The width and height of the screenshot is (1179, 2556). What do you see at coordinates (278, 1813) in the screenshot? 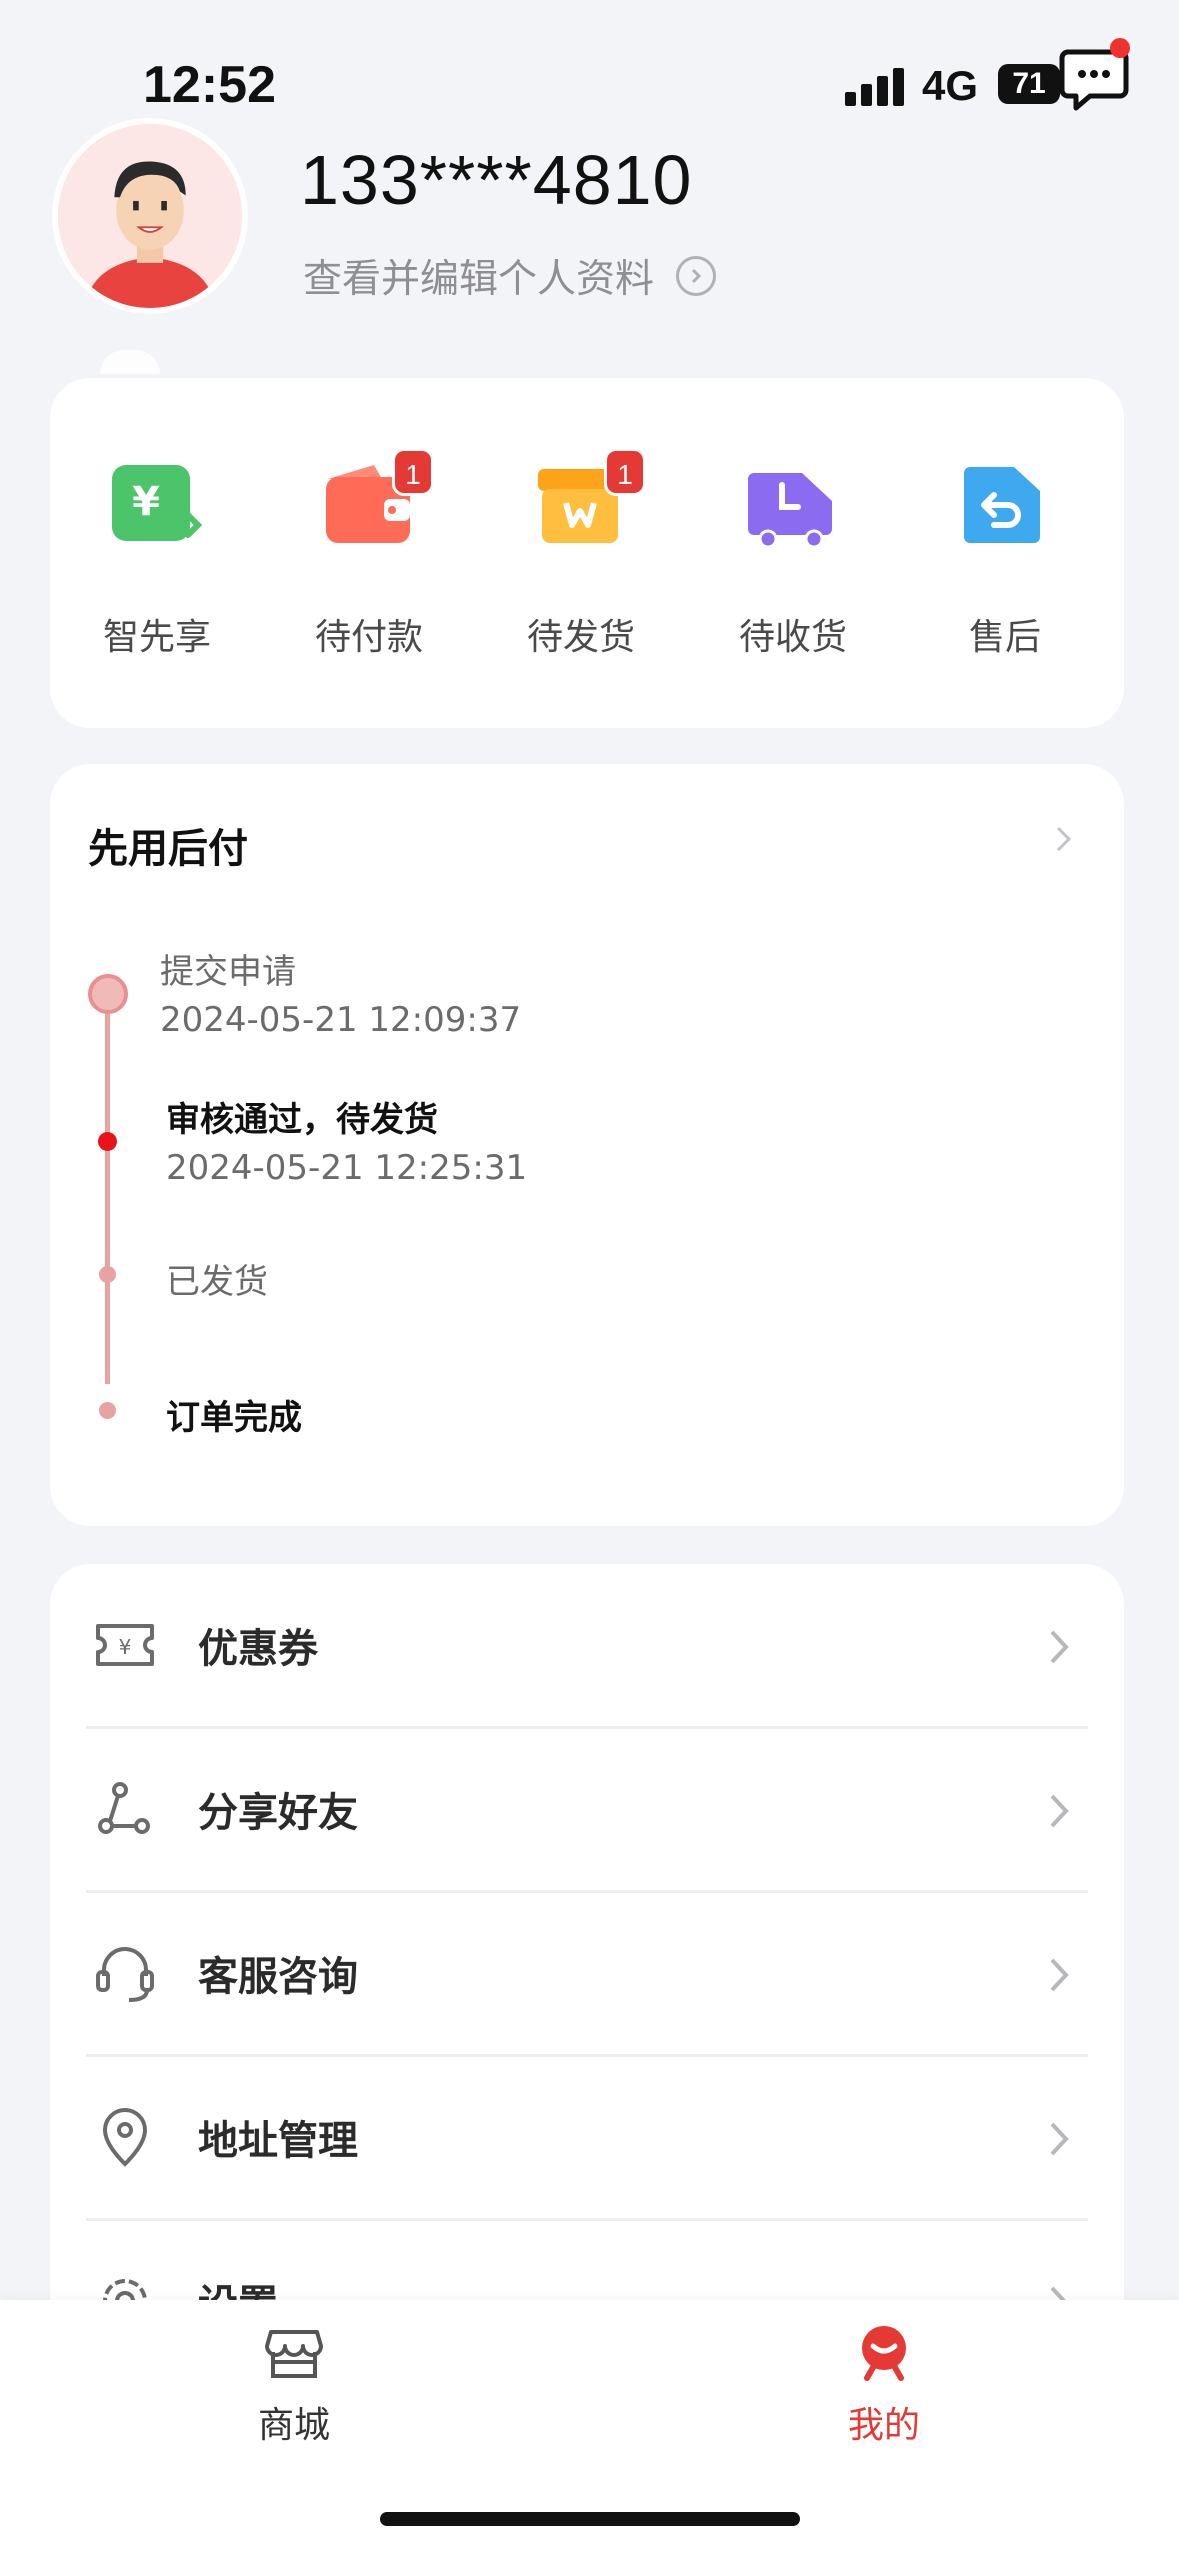
I see `menu-item-label: 分享好友` at bounding box center [278, 1813].